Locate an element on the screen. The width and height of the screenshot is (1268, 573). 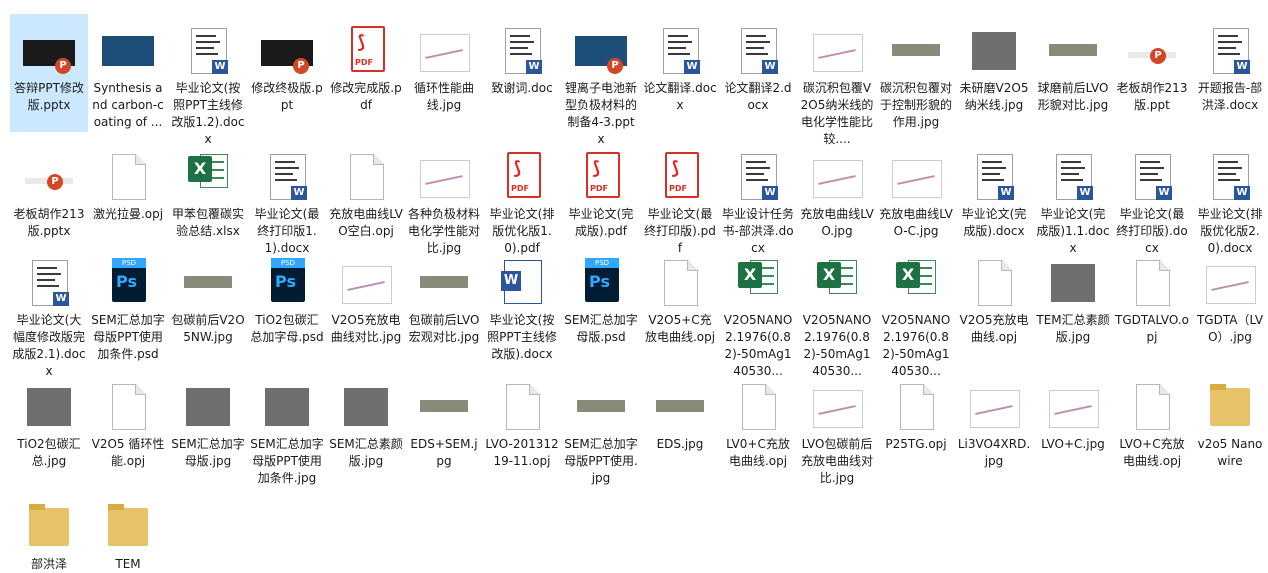
file-item: 充放电曲线LVO-C.jpg is located at coordinates (916, 192).